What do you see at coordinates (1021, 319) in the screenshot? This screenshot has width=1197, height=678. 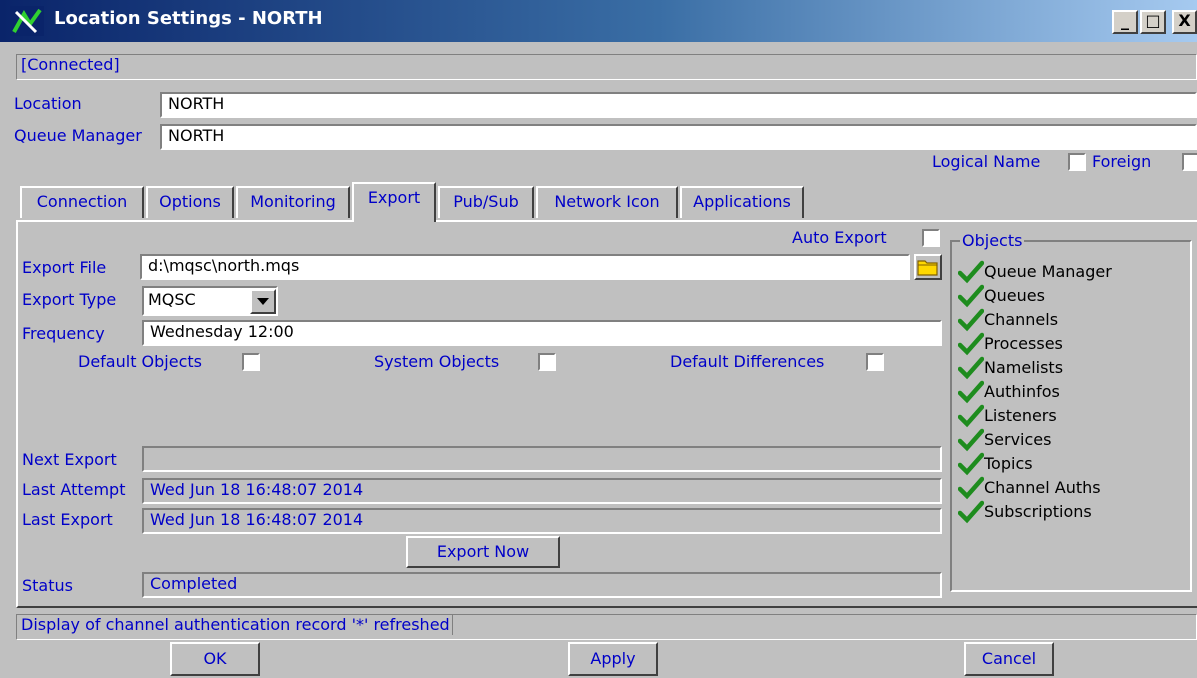 I see `object-item-label: Channels` at bounding box center [1021, 319].